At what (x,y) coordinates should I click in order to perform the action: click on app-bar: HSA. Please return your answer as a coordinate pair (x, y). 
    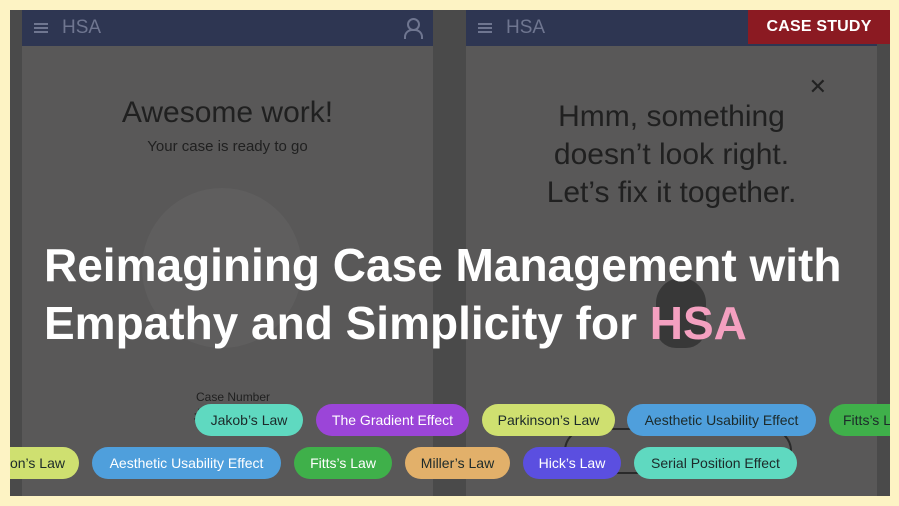
    Looking at the image, I should click on (227, 28).